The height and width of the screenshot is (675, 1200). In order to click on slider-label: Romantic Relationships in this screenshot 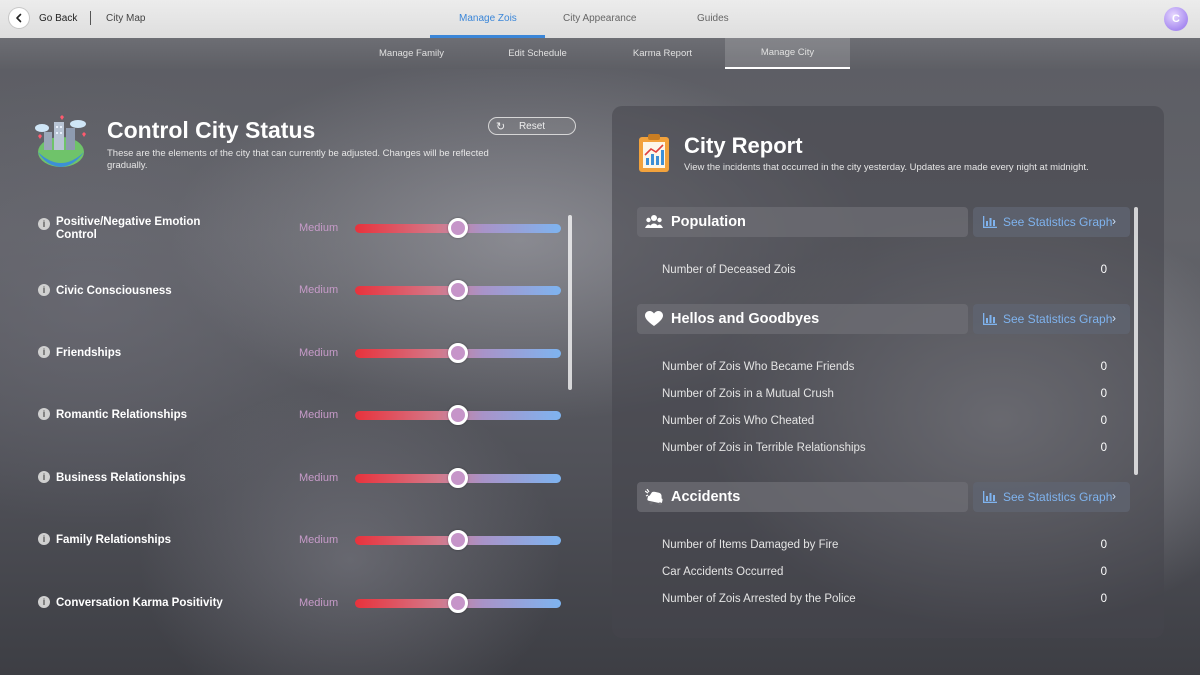, I will do `click(121, 415)`.